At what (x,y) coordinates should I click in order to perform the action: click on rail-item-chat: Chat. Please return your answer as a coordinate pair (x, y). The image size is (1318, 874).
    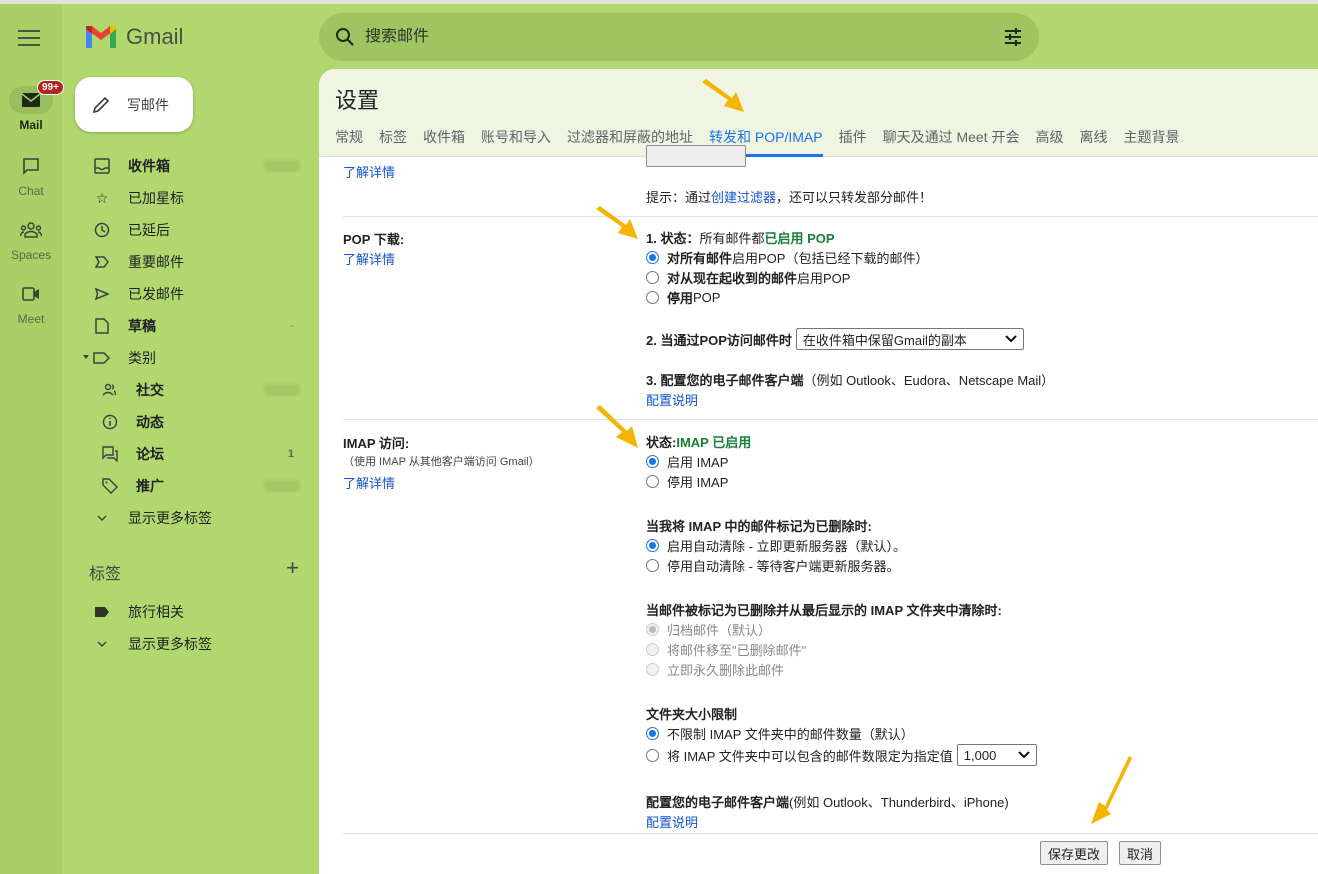
    Looking at the image, I should click on (31, 175).